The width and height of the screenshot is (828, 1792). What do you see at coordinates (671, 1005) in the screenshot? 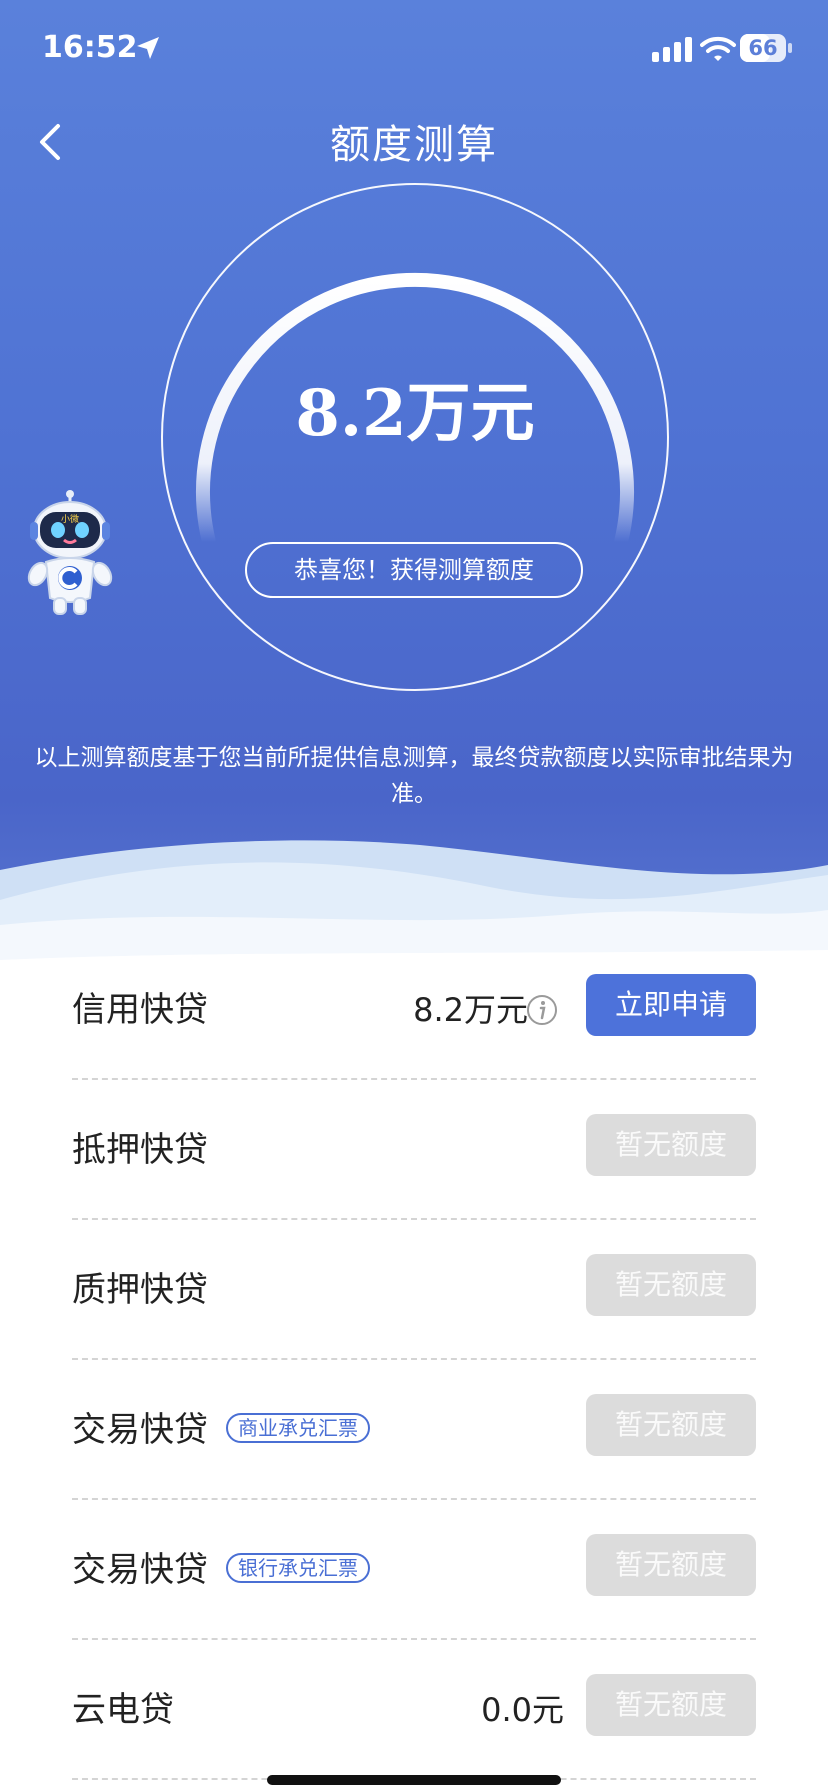
I see `apply-now-button: 立即申请` at bounding box center [671, 1005].